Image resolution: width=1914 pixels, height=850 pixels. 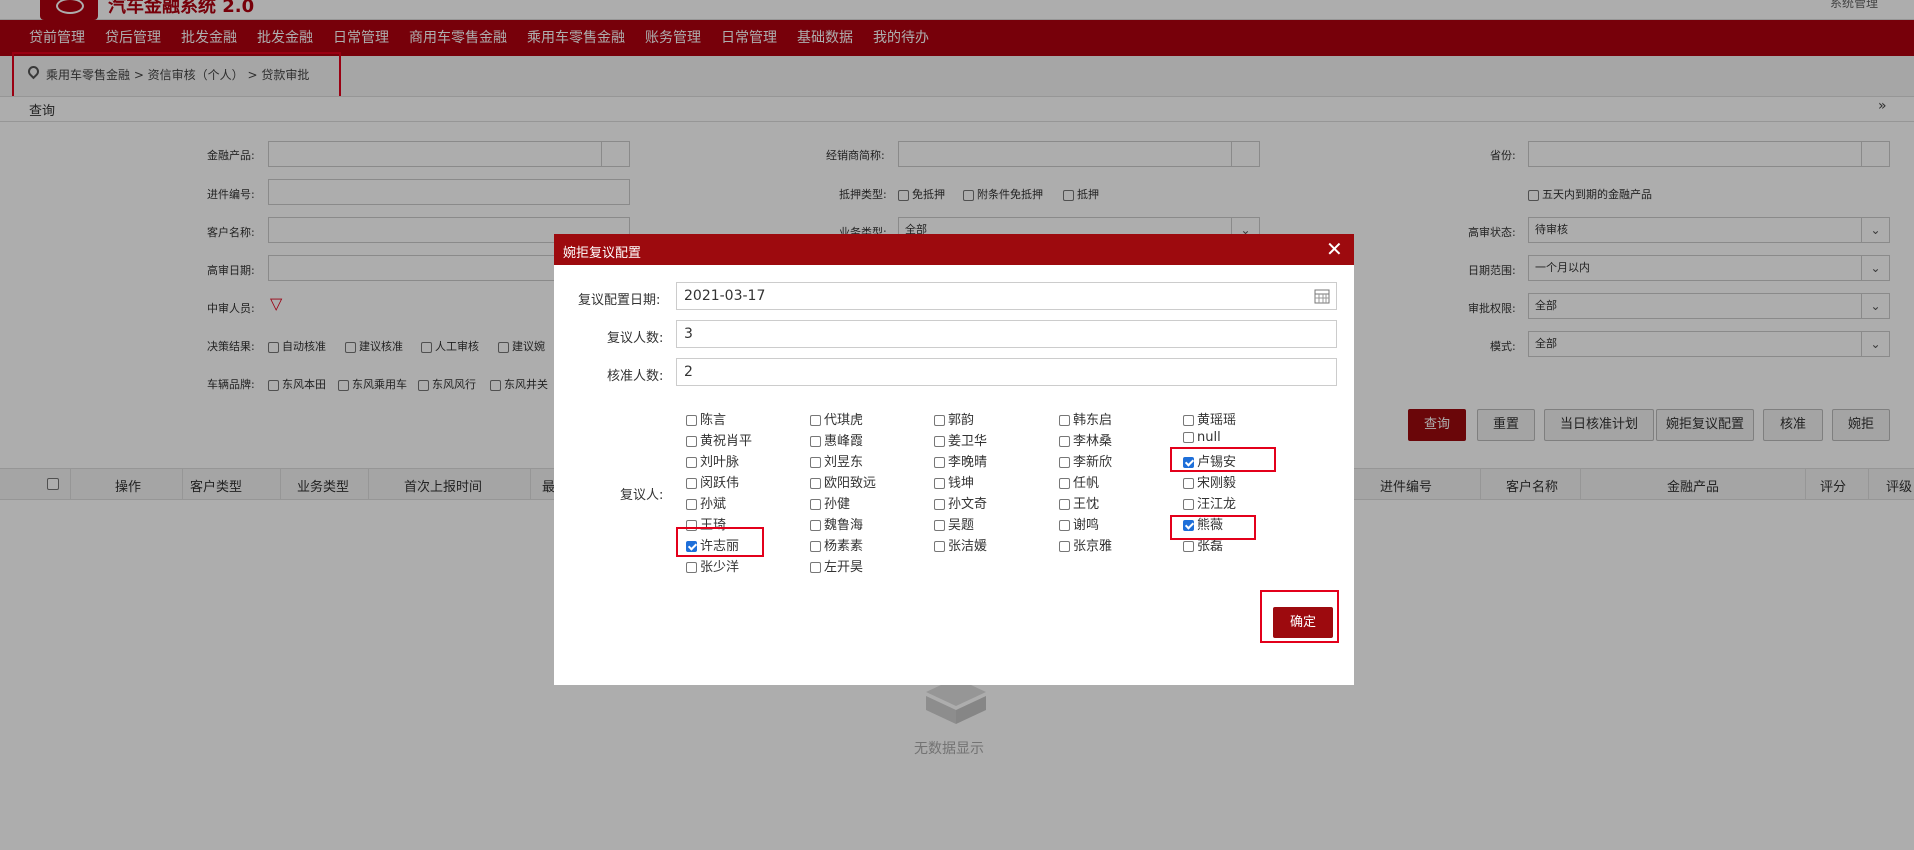 I want to click on reviewer-option: 汪江龙, so click(x=1209, y=502).